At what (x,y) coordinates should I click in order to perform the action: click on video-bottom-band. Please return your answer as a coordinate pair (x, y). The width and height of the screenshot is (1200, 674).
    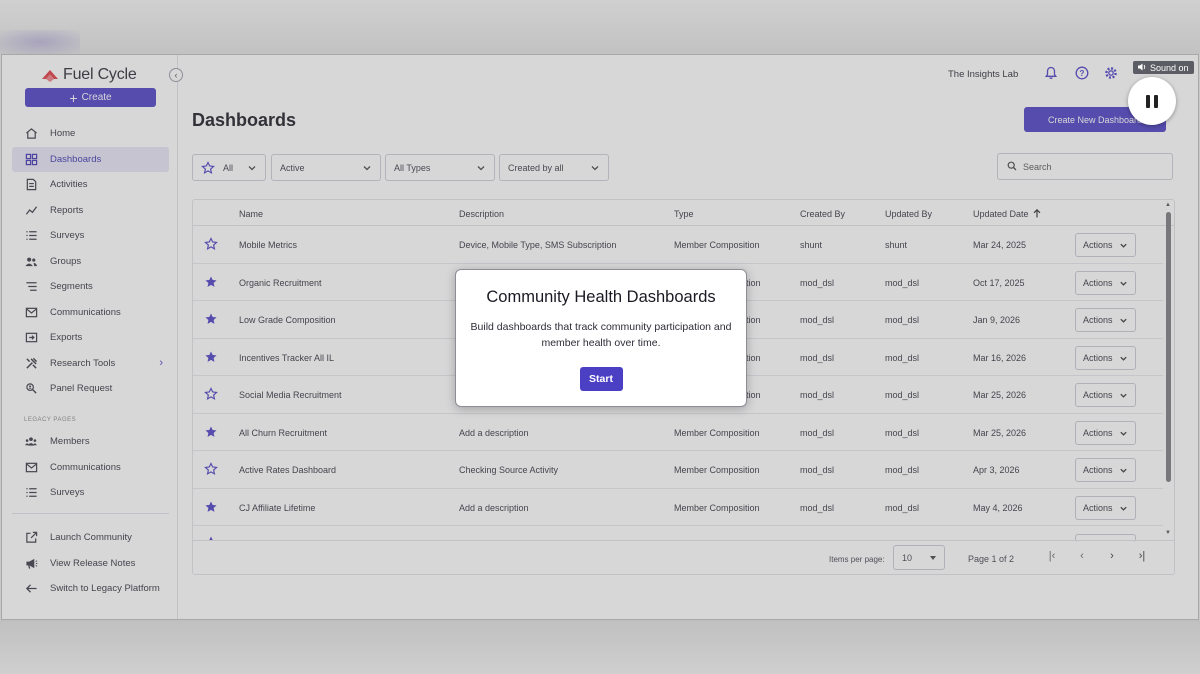
    Looking at the image, I should click on (600, 647).